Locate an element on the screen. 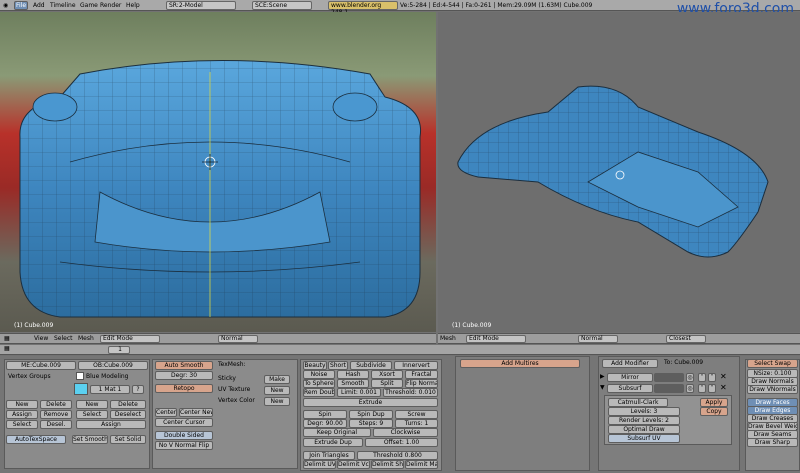 The image size is (800, 473). draw-sharp-button: Draw Sharp is located at coordinates (772, 442).